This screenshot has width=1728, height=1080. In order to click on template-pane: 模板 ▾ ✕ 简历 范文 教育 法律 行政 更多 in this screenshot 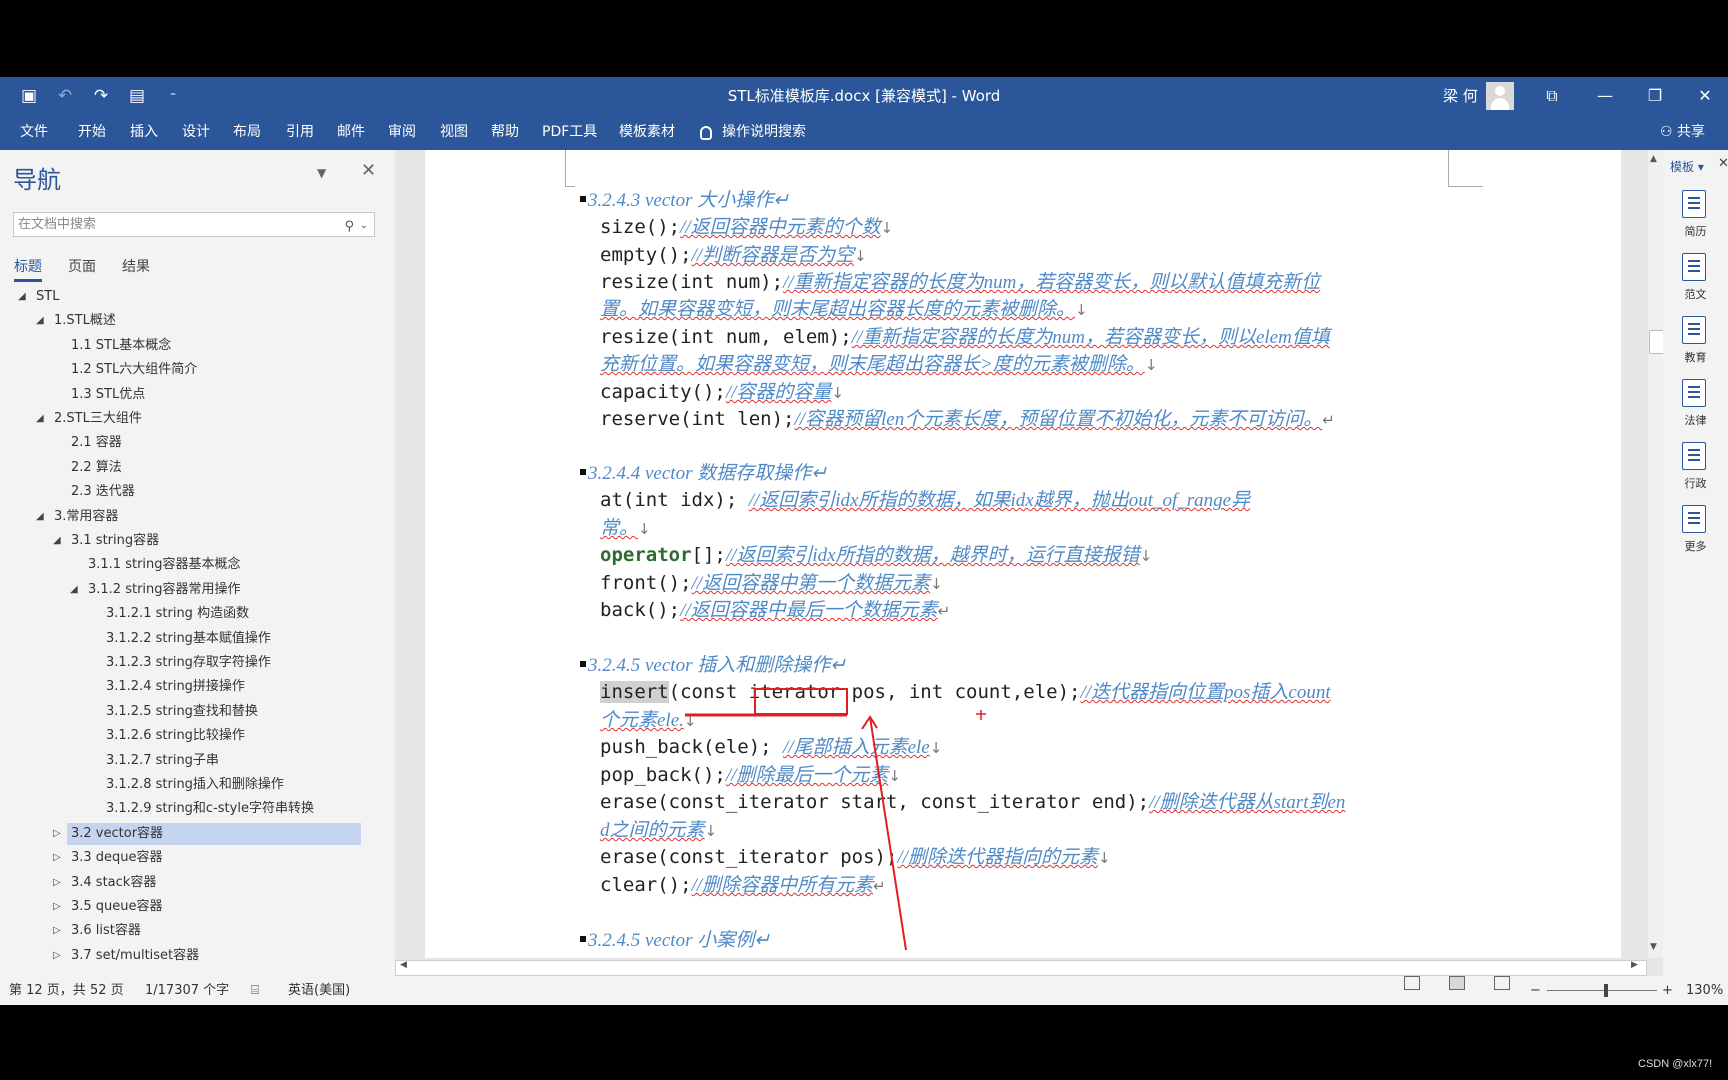, I will do `click(1695, 563)`.